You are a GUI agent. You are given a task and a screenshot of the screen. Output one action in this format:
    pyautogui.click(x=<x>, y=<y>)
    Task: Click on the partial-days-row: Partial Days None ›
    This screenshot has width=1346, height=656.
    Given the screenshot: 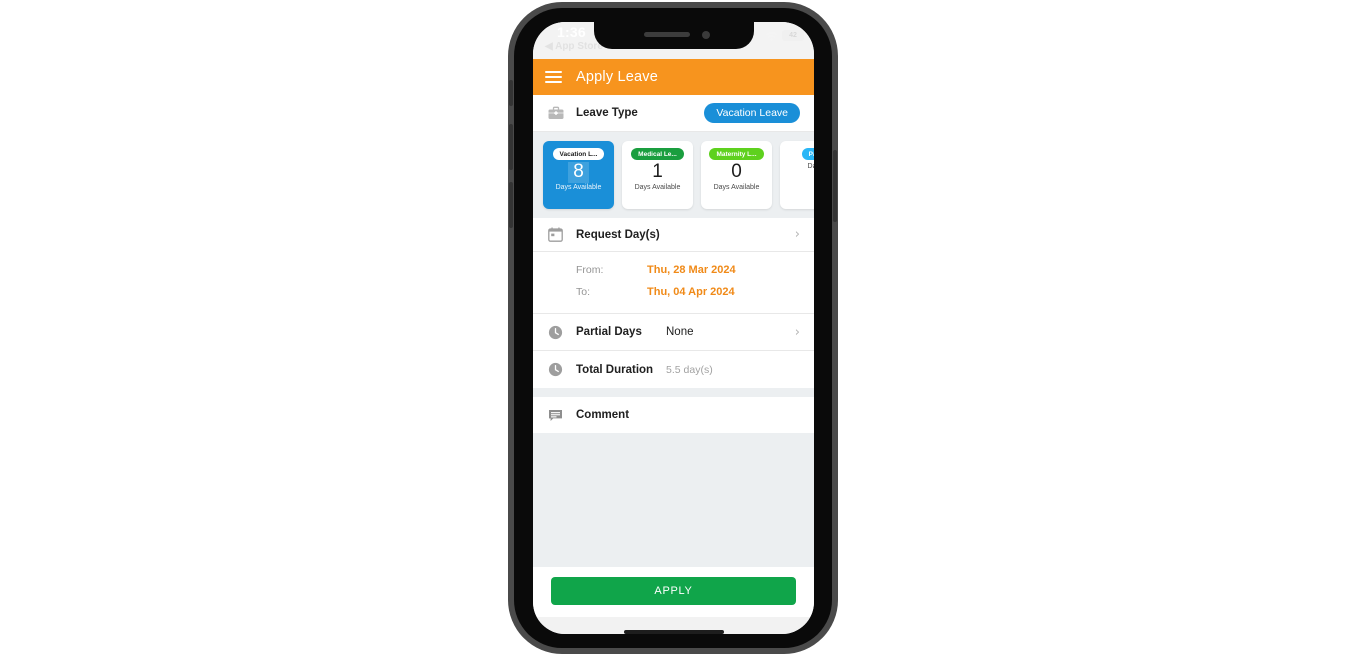 What is the action you would take?
    pyautogui.click(x=673, y=332)
    